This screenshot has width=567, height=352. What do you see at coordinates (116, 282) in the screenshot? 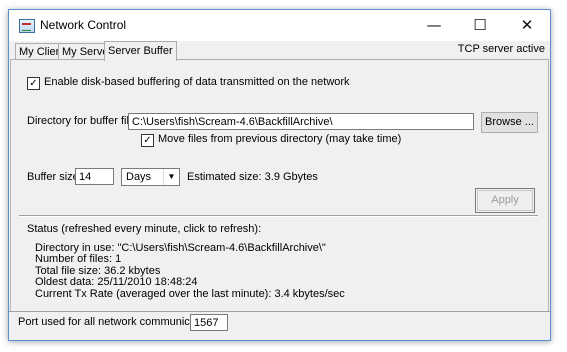
I see `status-oldest-data: Oldest data: 25/11/2010 18:48:24` at bounding box center [116, 282].